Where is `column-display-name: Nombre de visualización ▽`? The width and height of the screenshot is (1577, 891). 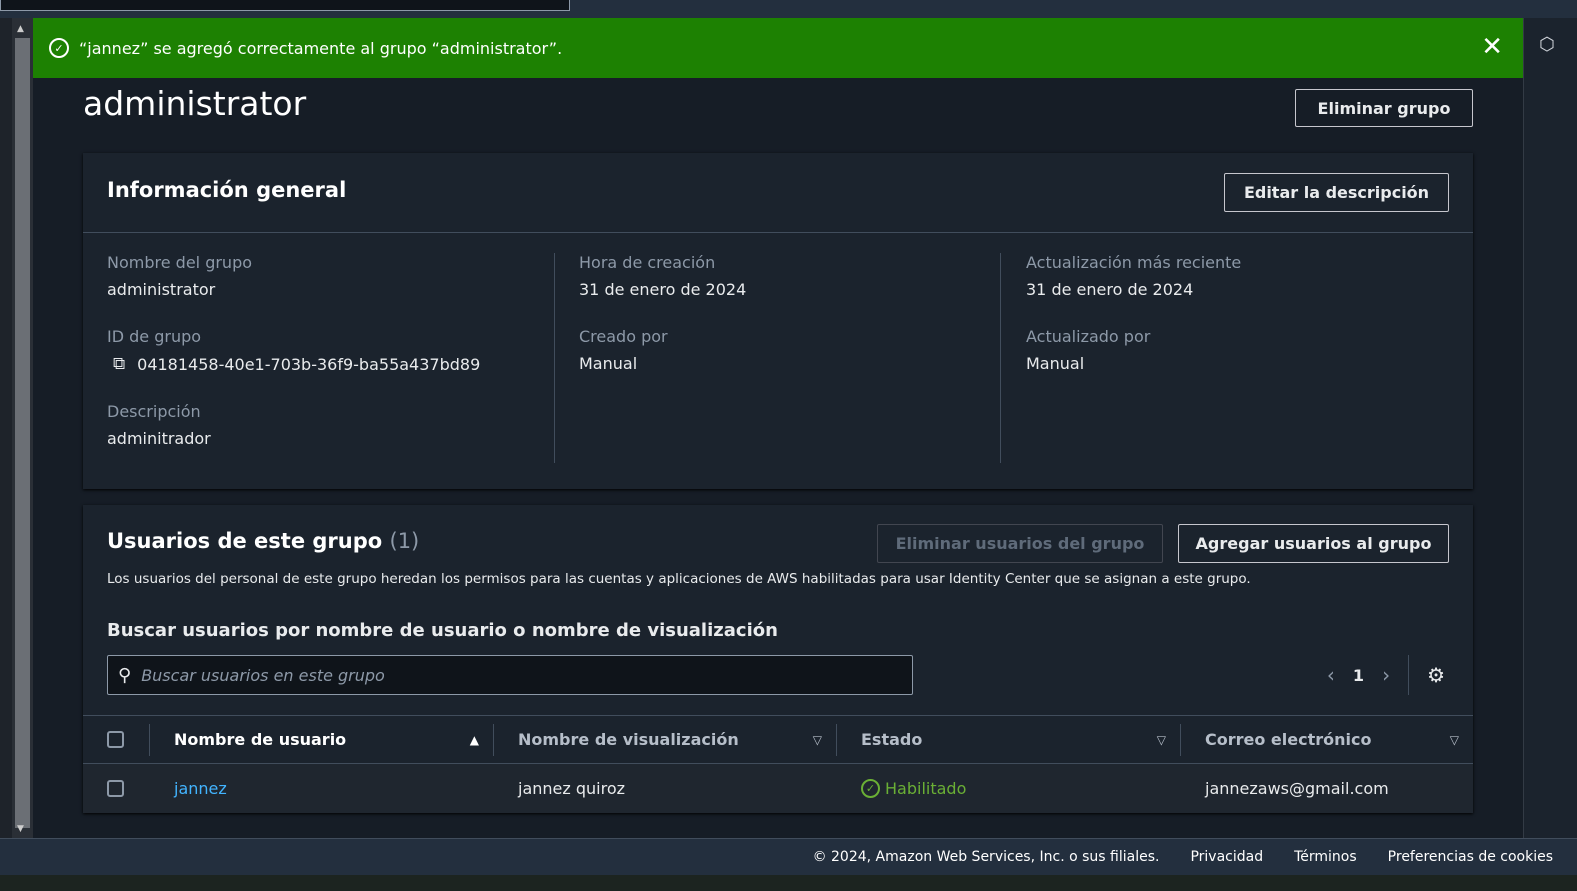 column-display-name: Nombre de visualización ▽ is located at coordinates (664, 739).